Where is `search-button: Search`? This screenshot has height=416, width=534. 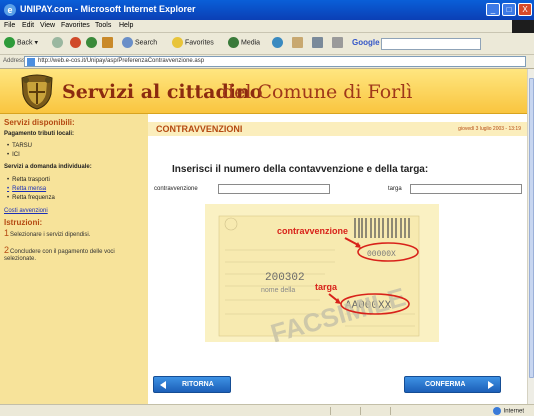
search-button: Search is located at coordinates (139, 42).